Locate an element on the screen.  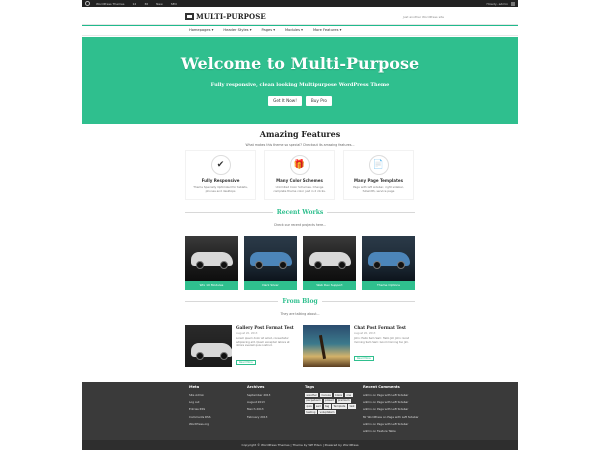
footer-archive-link: August 2013 is located at coordinates (276, 402).